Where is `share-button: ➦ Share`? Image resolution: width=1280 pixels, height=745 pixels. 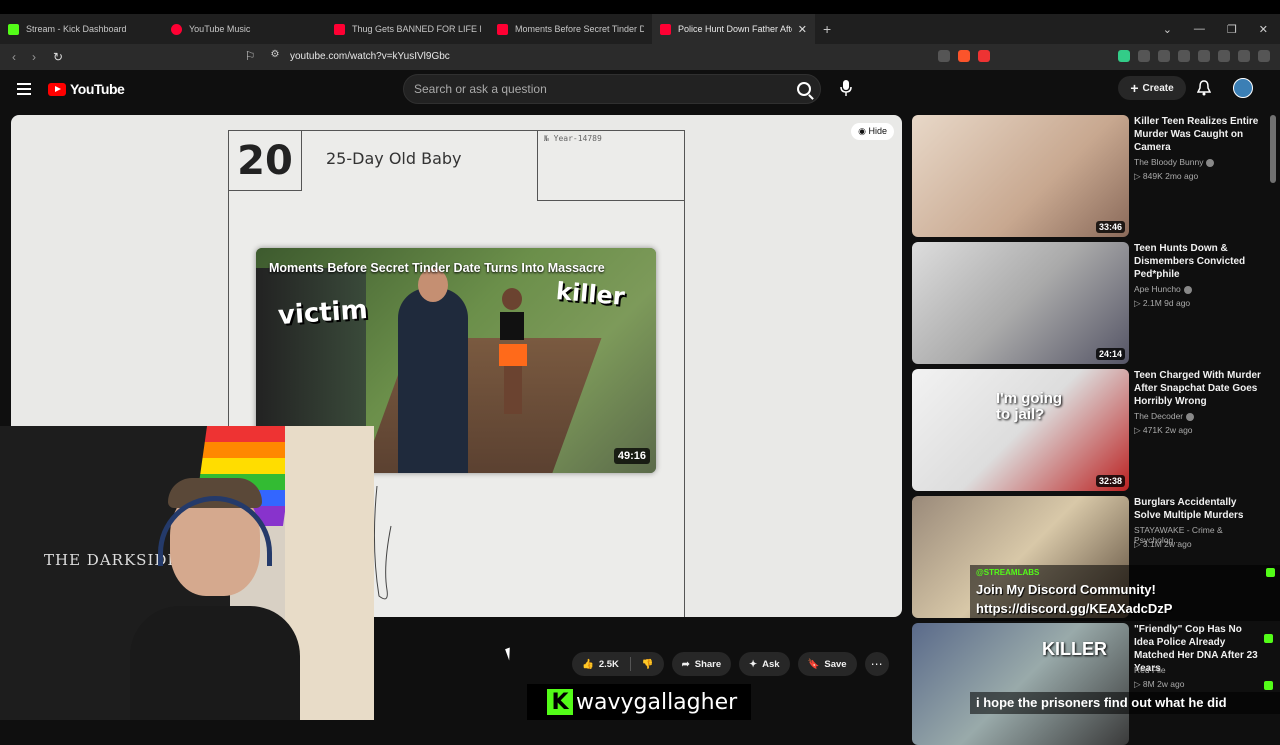
share-button: ➦ Share is located at coordinates (701, 664).